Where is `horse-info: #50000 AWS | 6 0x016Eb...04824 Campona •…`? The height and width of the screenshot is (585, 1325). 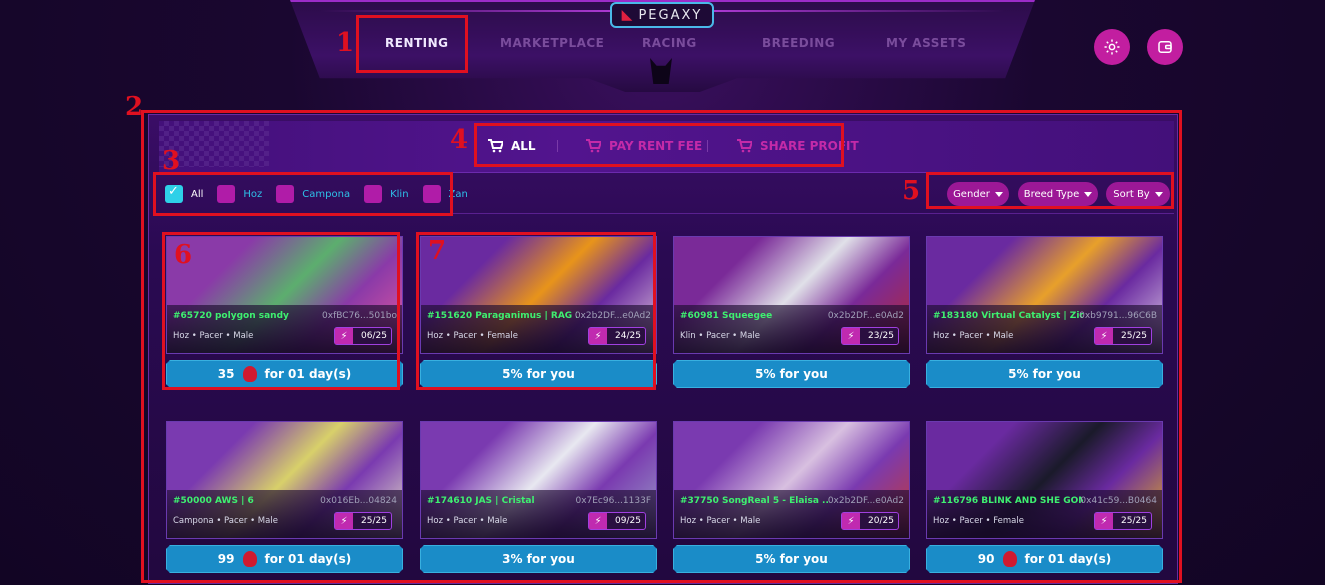
horse-info: #50000 AWS | 6 0x016Eb...04824 Campona •… is located at coordinates (284, 514).